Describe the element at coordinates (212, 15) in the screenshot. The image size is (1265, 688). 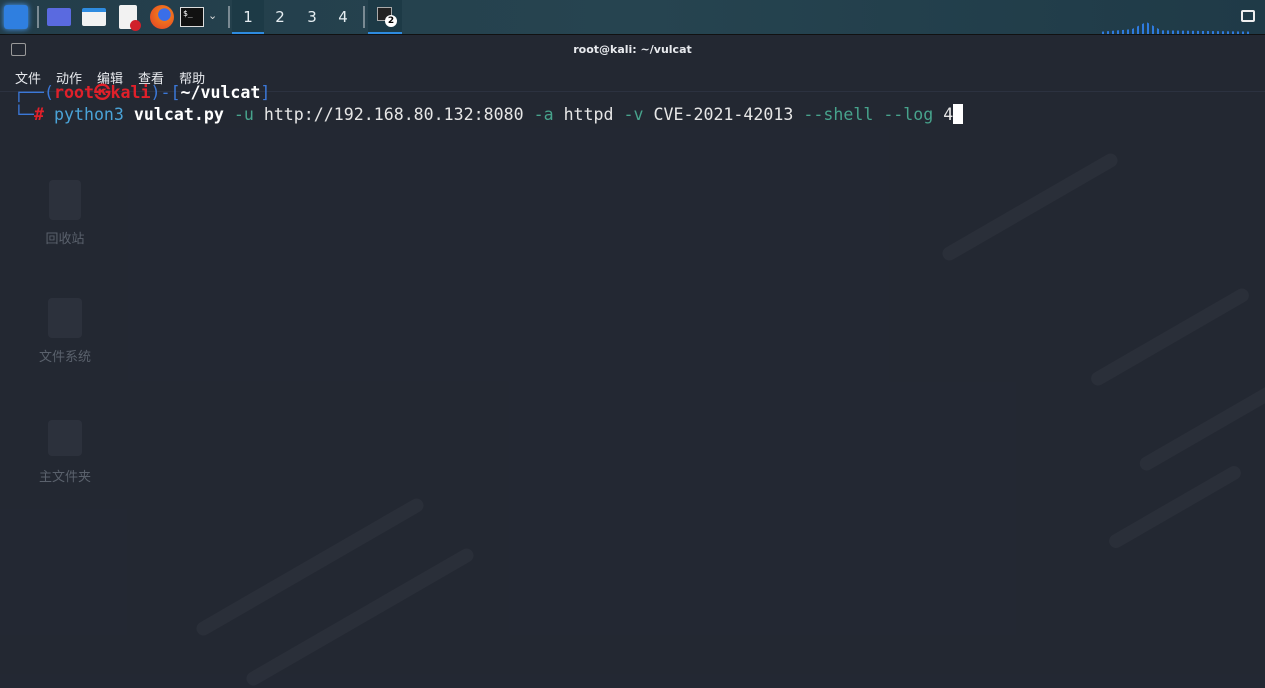
I see `chevron-down-icon: ⌄` at that location.